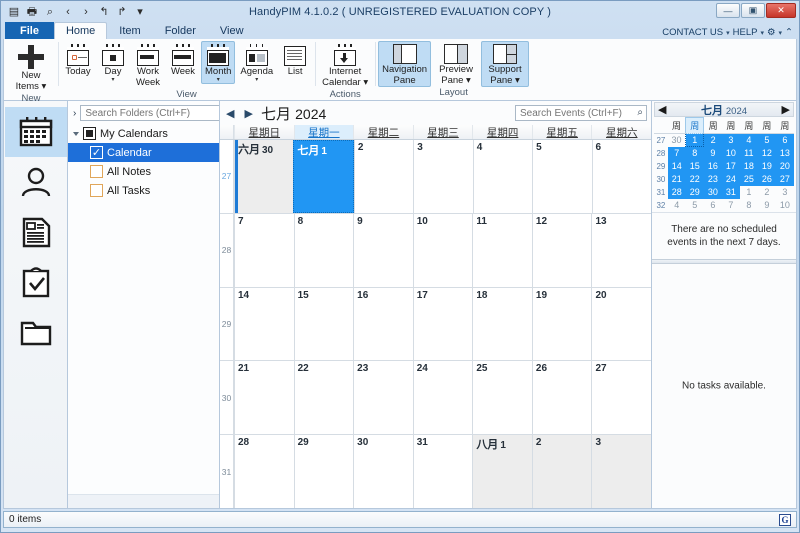 The image size is (800, 533). I want to click on week-view-button: Week, so click(183, 59).